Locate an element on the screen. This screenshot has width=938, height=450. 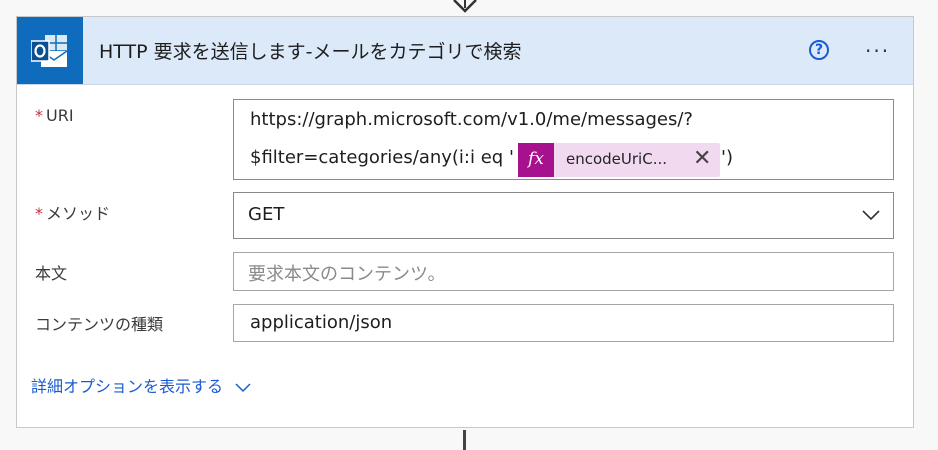
uri-text-line2: $filter=categories/any(i:i eq ' is located at coordinates (382, 157).